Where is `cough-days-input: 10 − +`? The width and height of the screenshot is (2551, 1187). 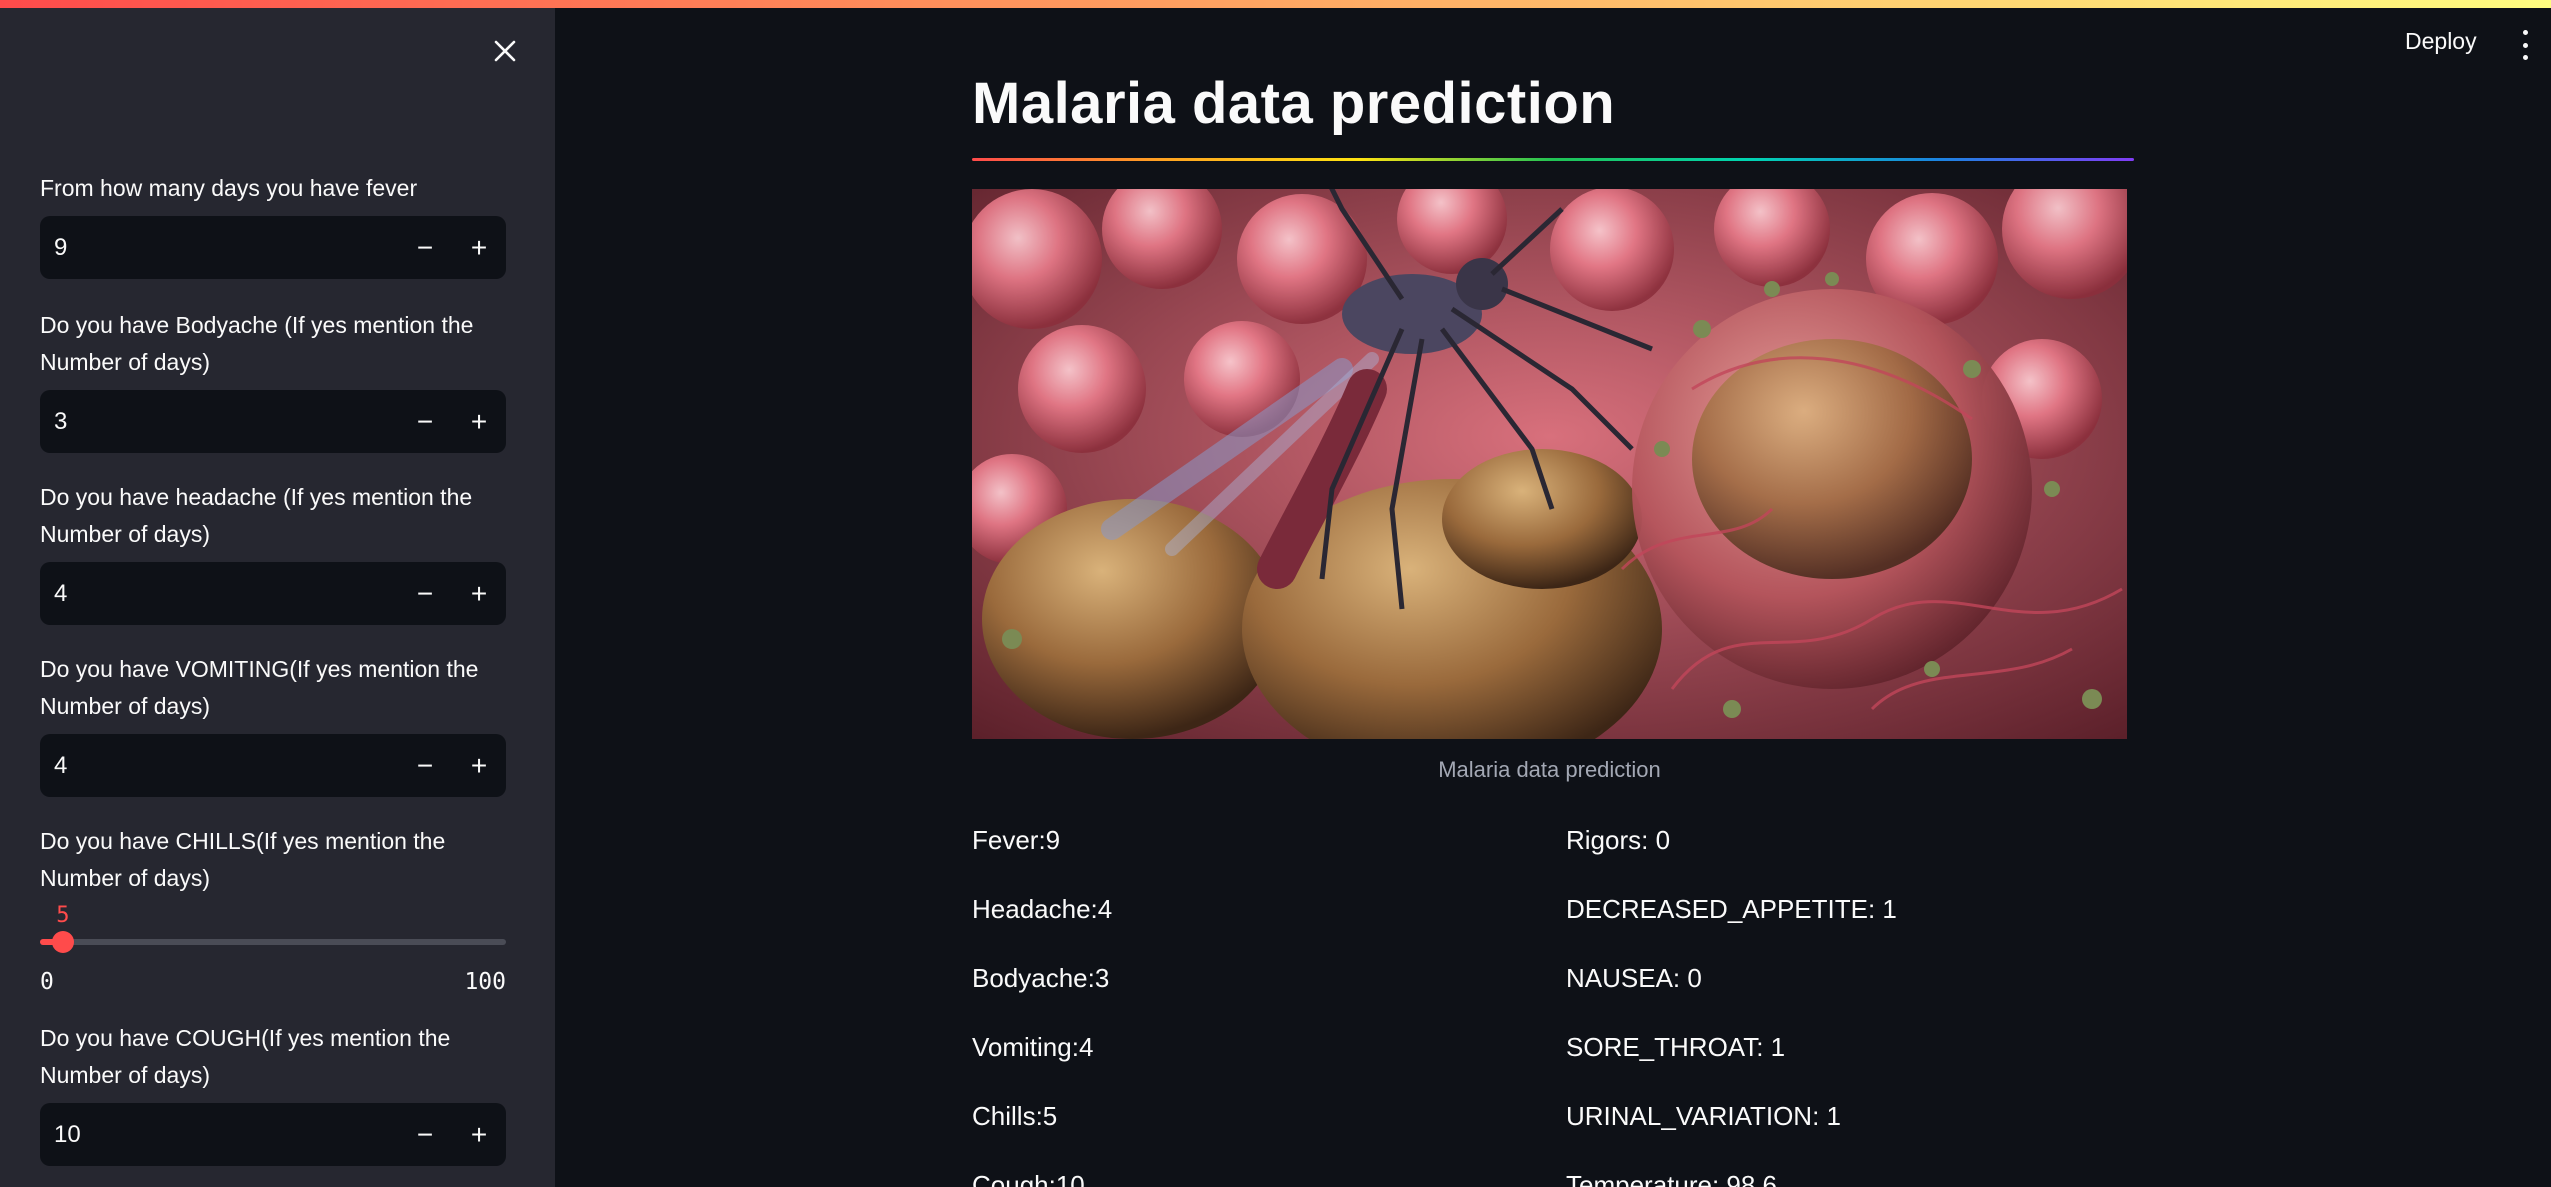
cough-days-input: 10 − + is located at coordinates (273, 1134).